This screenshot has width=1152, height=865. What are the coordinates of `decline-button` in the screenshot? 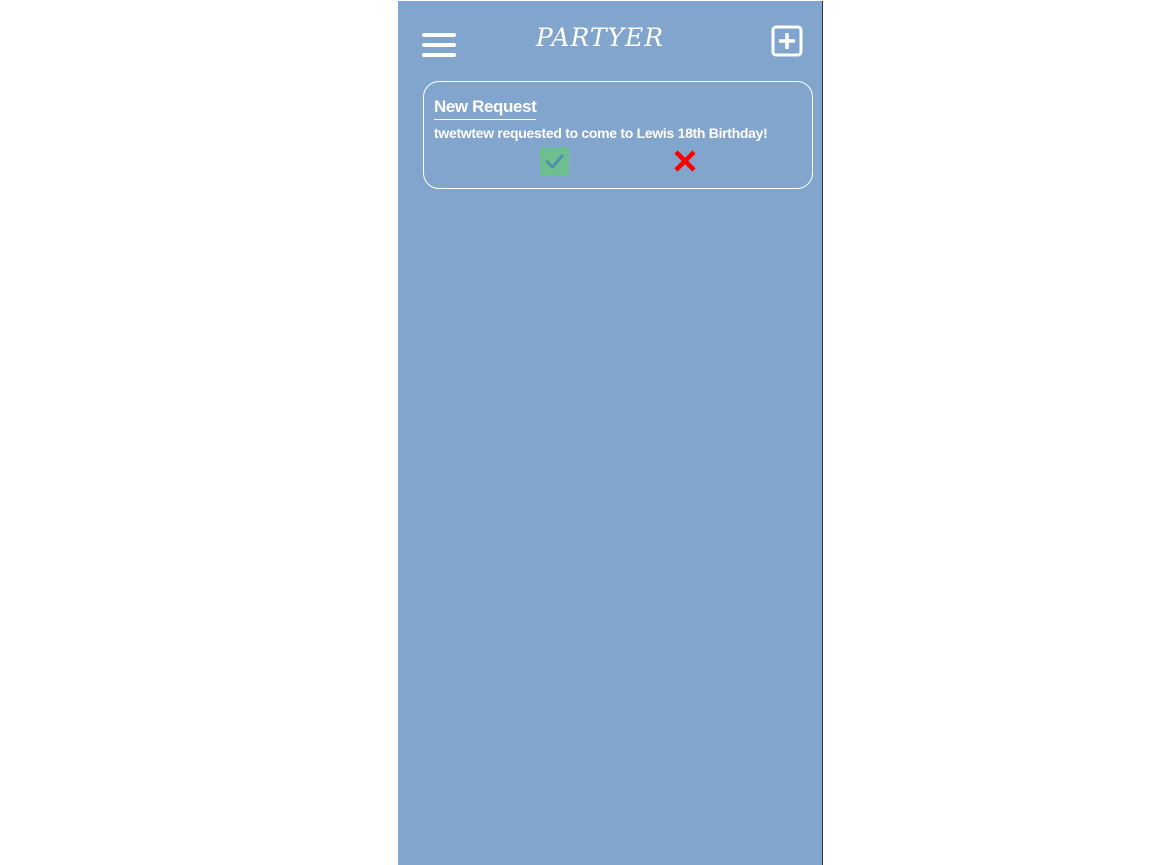 It's located at (685, 161).